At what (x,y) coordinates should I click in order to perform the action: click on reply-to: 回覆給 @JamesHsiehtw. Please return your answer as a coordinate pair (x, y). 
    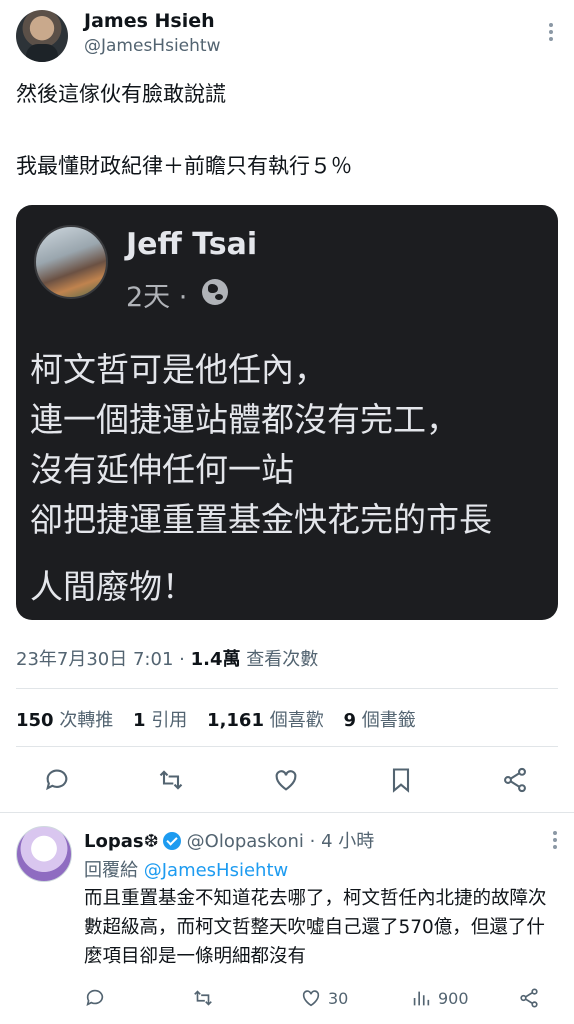
    Looking at the image, I should click on (186, 869).